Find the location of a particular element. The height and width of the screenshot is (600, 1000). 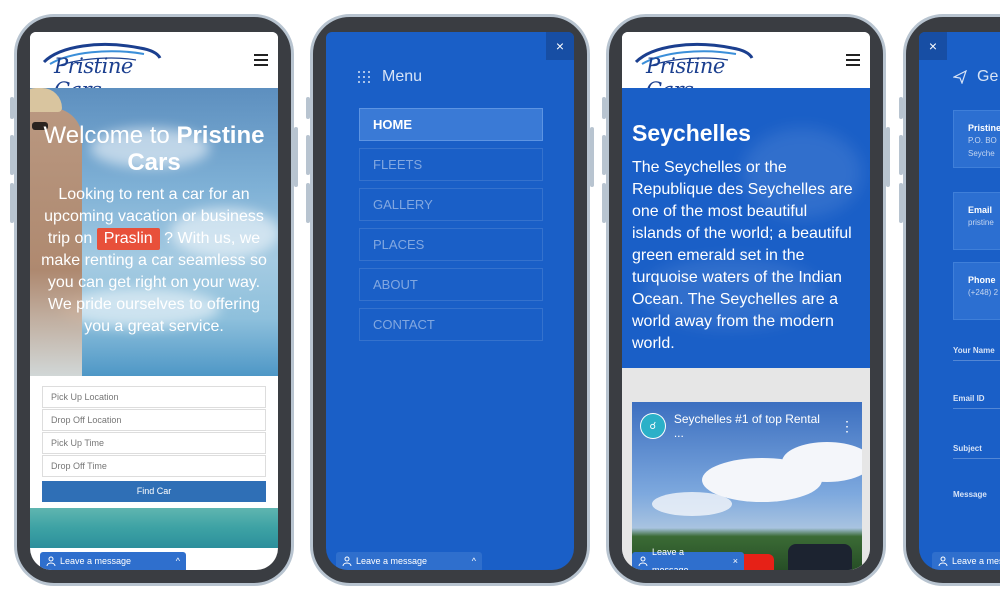

car-in-video is located at coordinates (820, 557).